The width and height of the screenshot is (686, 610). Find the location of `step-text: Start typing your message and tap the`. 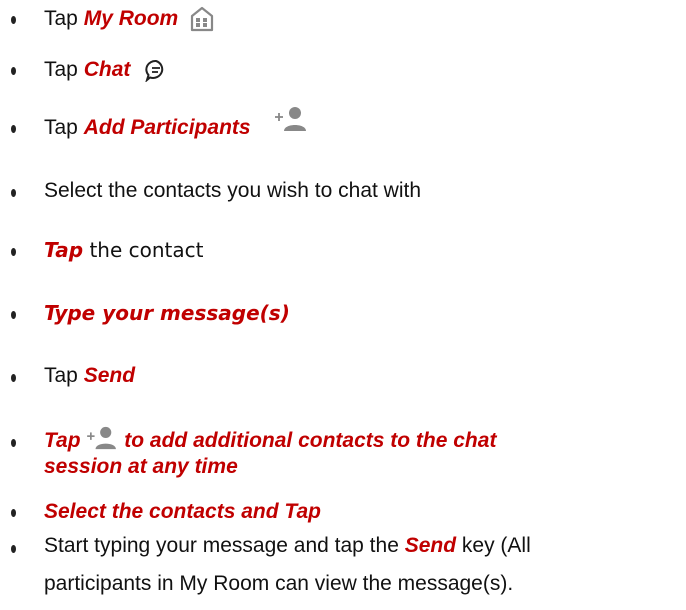

step-text: Start typing your message and tap the is located at coordinates (224, 545).